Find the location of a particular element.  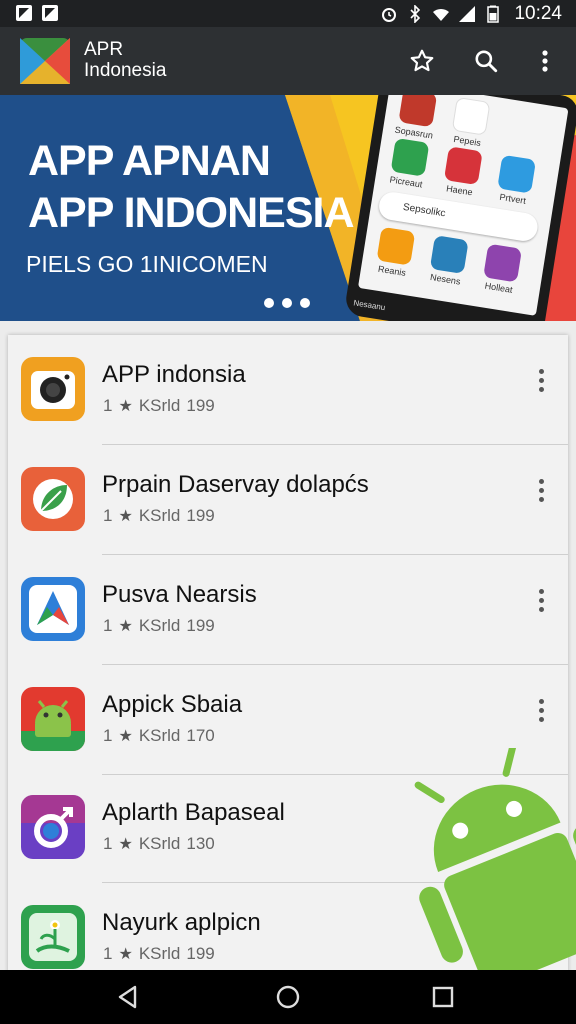

alarm-icon is located at coordinates (389, 15).